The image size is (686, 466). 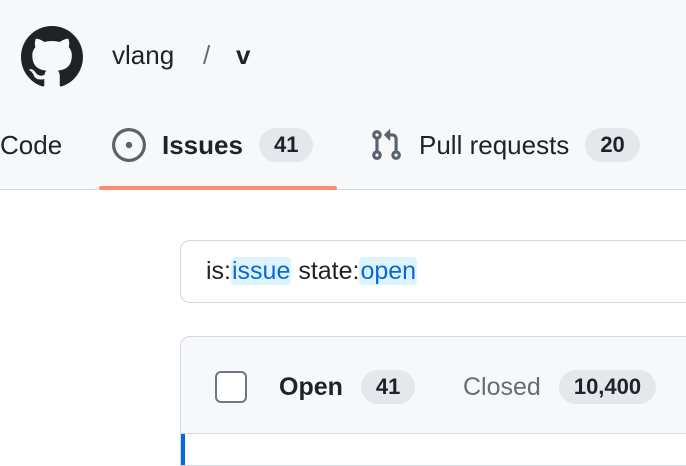 I want to click on tab-code: Code, so click(x=31, y=145).